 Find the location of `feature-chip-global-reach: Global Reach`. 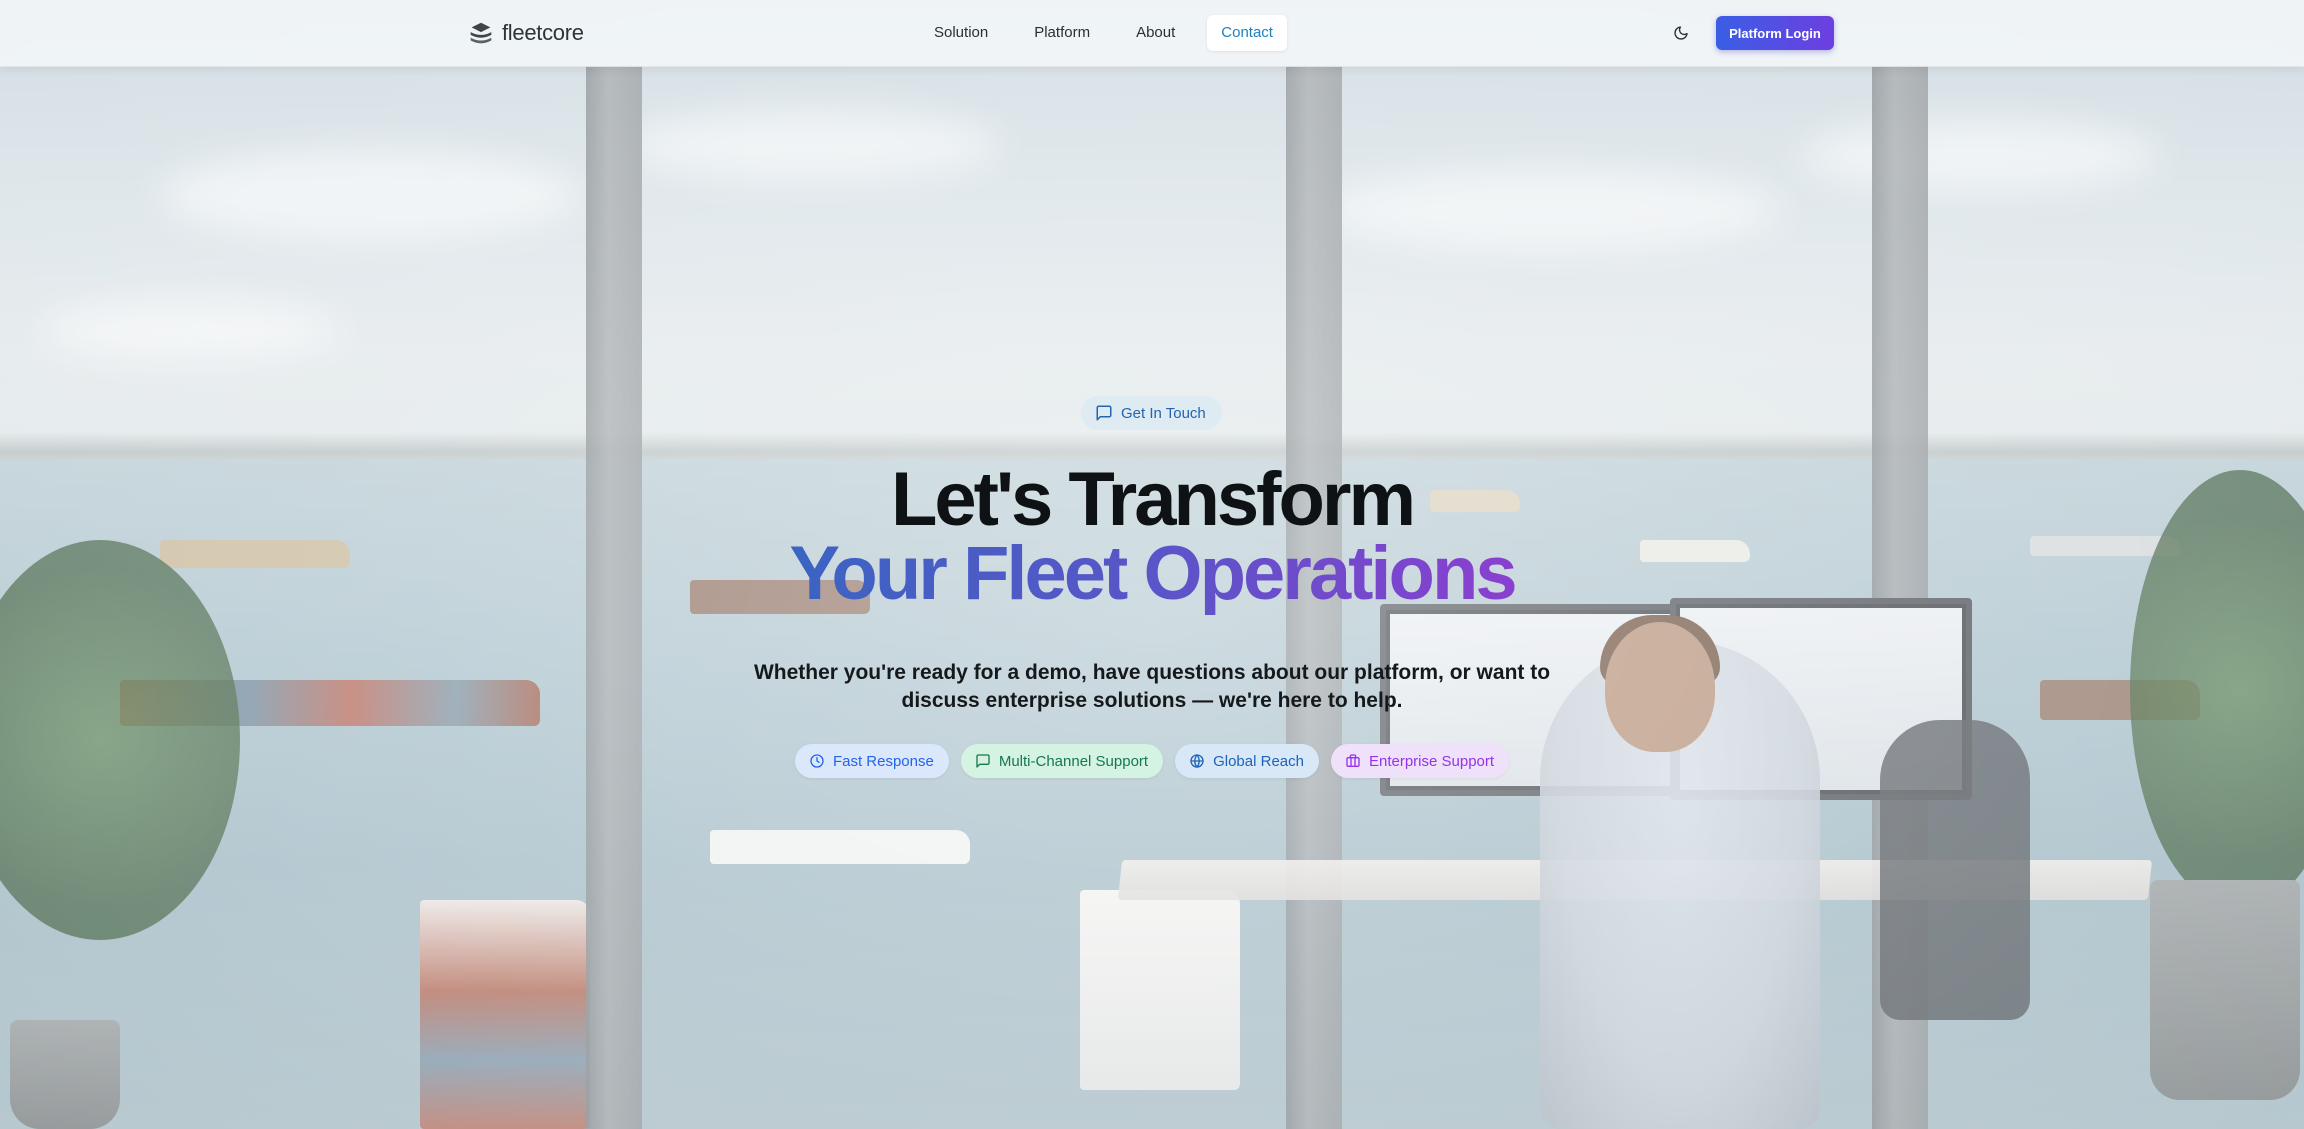

feature-chip-global-reach: Global Reach is located at coordinates (1247, 761).